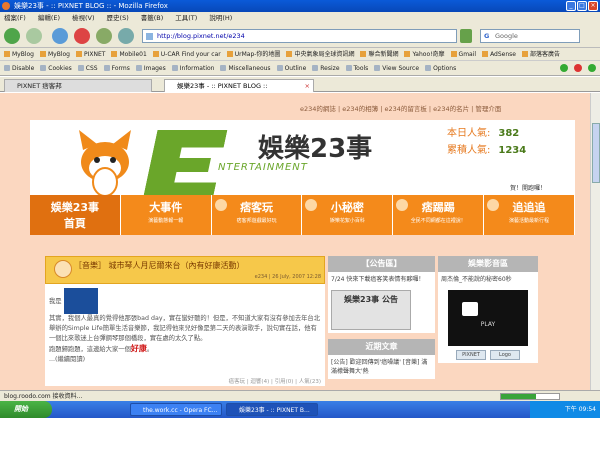 This screenshot has height=450, width=600. What do you see at coordinates (49, 18) in the screenshot?
I see `menu-edit: 編輯(E)` at bounding box center [49, 18].